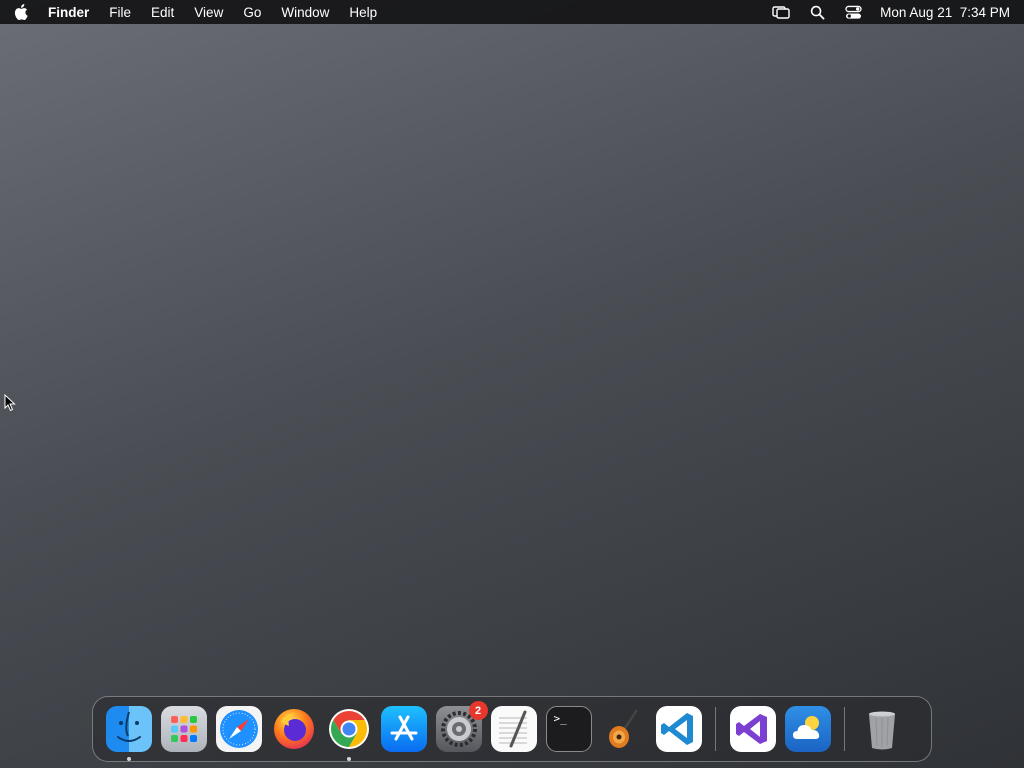  I want to click on finder-face-icon, so click(128, 726).